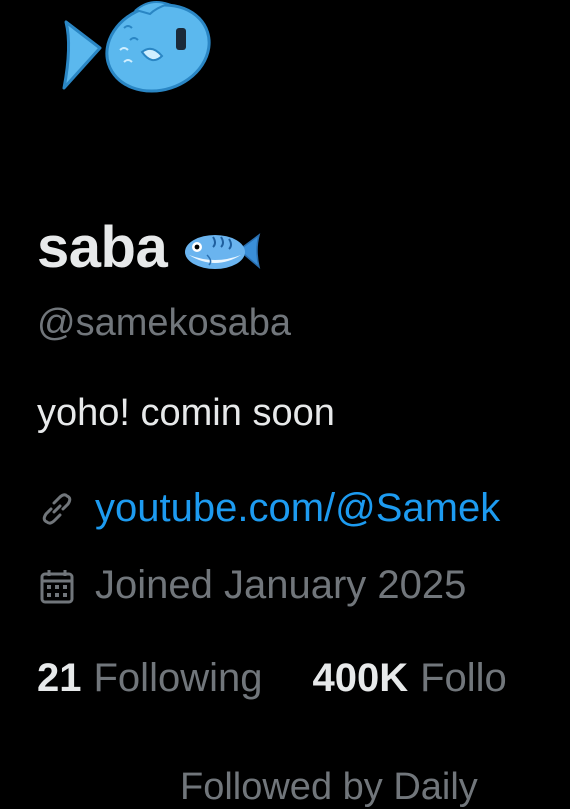 Image resolution: width=570 pixels, height=809 pixels. What do you see at coordinates (223, 251) in the screenshot?
I see `fish-emoji-icon` at bounding box center [223, 251].